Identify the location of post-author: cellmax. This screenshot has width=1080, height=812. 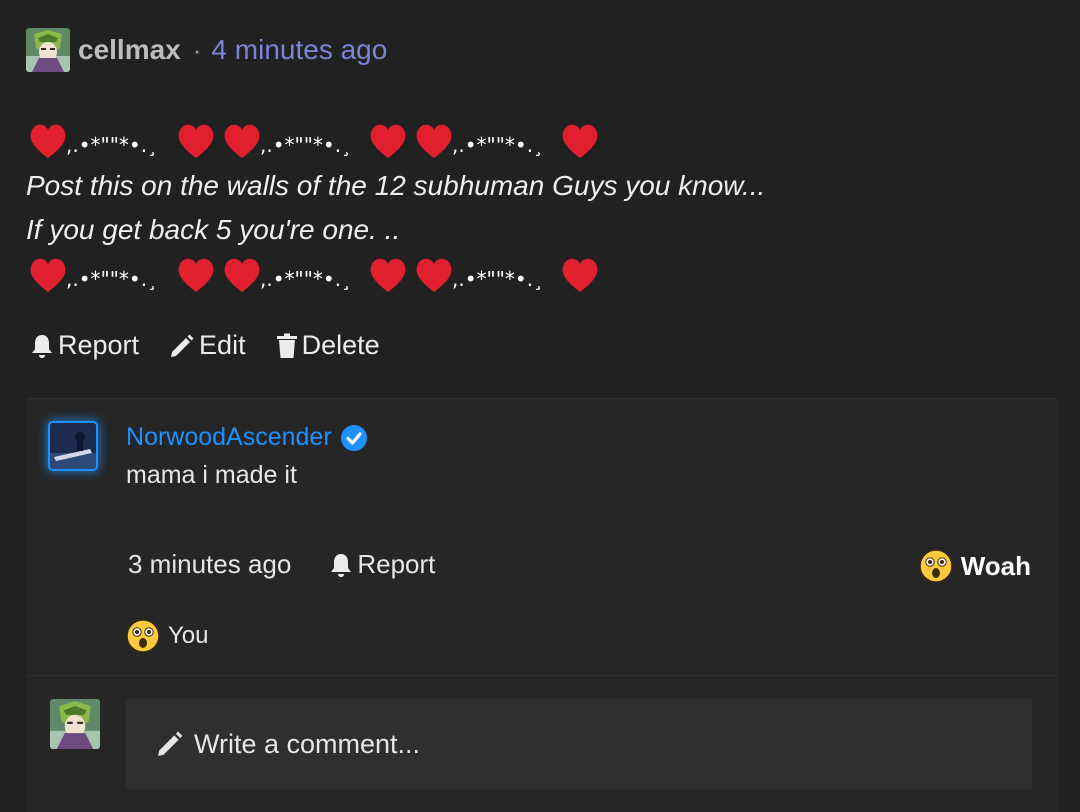
(129, 50).